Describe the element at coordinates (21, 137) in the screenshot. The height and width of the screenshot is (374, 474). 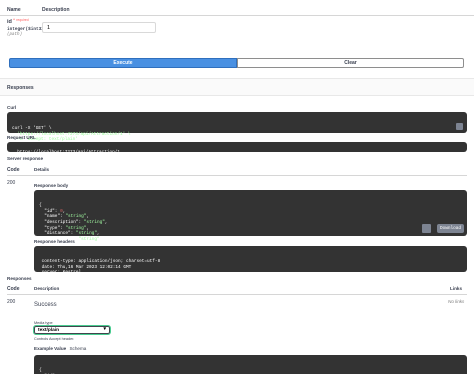
I see `request-url-label: Request URL` at that location.